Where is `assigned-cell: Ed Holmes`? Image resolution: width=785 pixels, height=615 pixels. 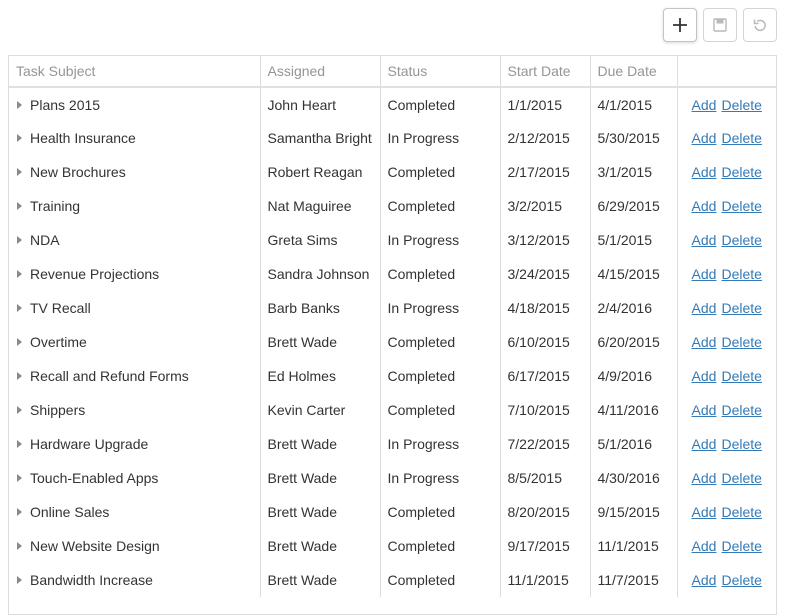 assigned-cell: Ed Holmes is located at coordinates (320, 376).